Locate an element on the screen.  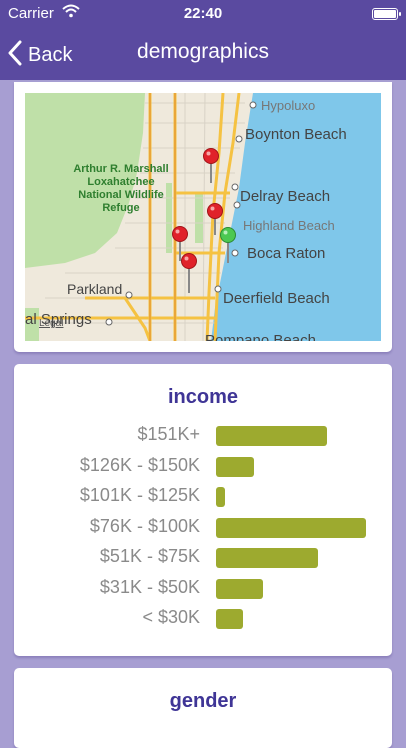
map-place-deerfield: Deerfield Beach is located at coordinates (276, 298).